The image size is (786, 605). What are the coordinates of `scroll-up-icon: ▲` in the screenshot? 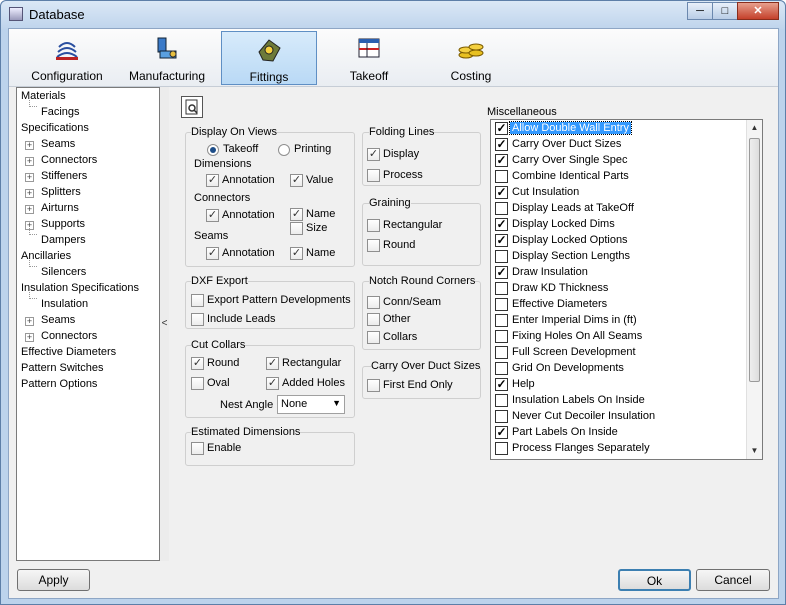 It's located at (754, 128).